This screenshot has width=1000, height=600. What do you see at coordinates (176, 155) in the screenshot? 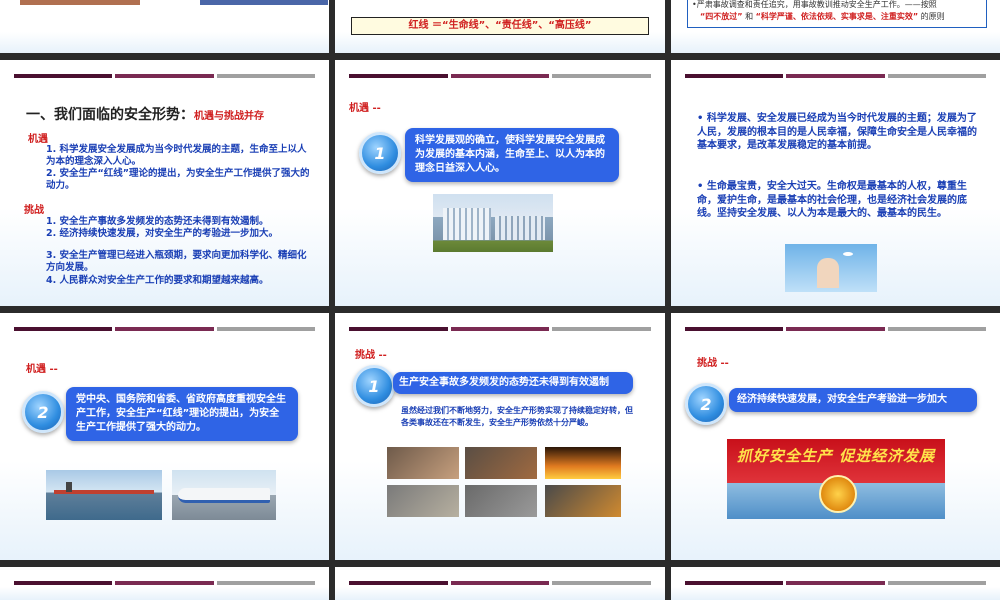
I see `opportunity-item: 1. 科学发展安全发展成为当今时代发展的主题，生命至上以人为本的理念深入人心。` at bounding box center [176, 155].